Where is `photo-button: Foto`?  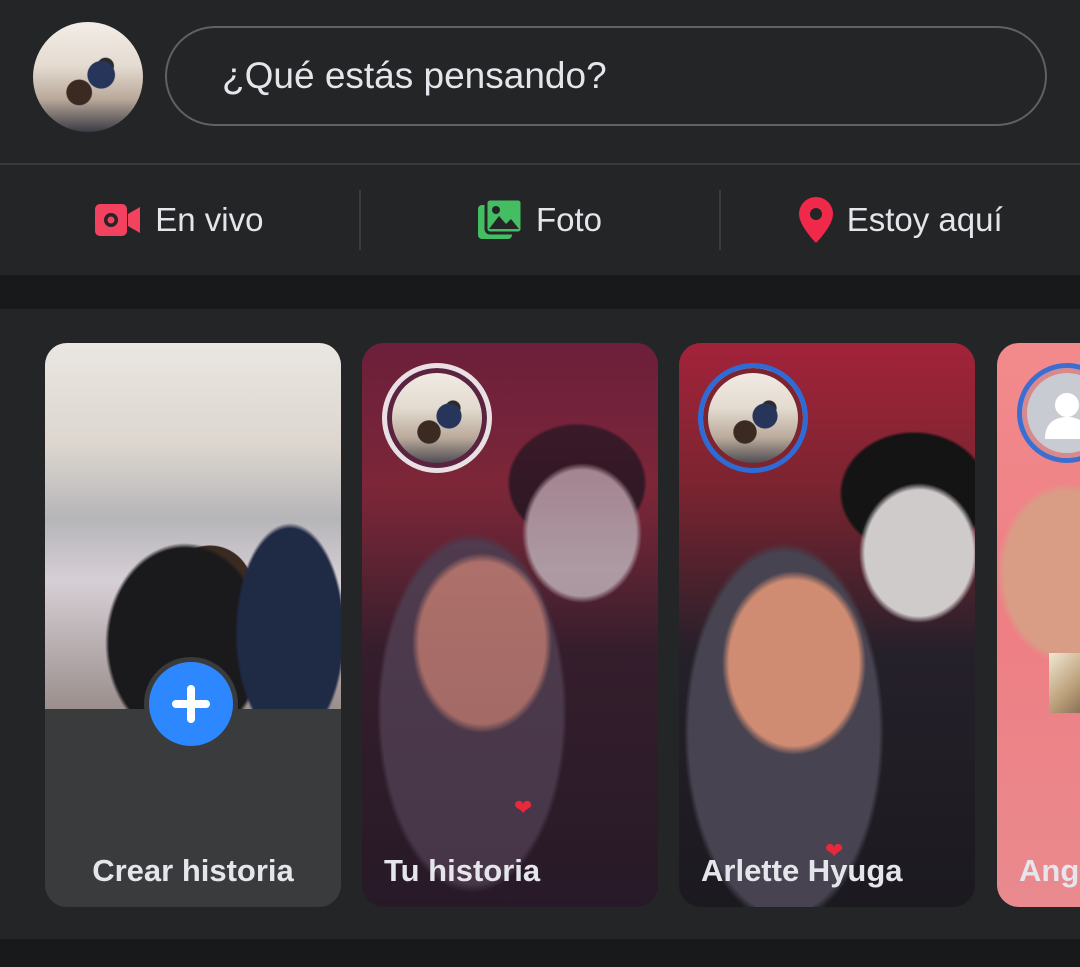 photo-button: Foto is located at coordinates (540, 220).